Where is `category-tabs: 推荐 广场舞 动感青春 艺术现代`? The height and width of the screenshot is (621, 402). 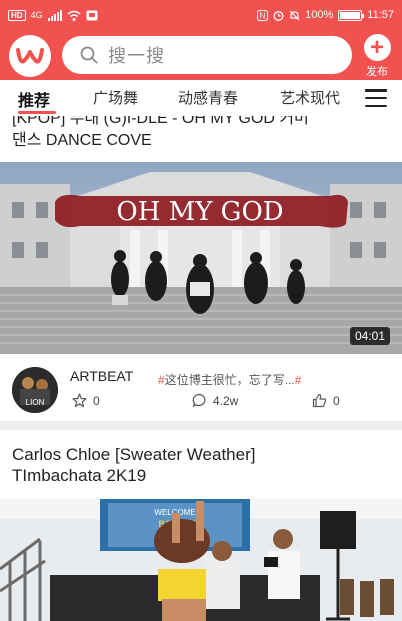 category-tabs: 推荐 广场舞 动感青春 艺术现代 is located at coordinates (201, 98).